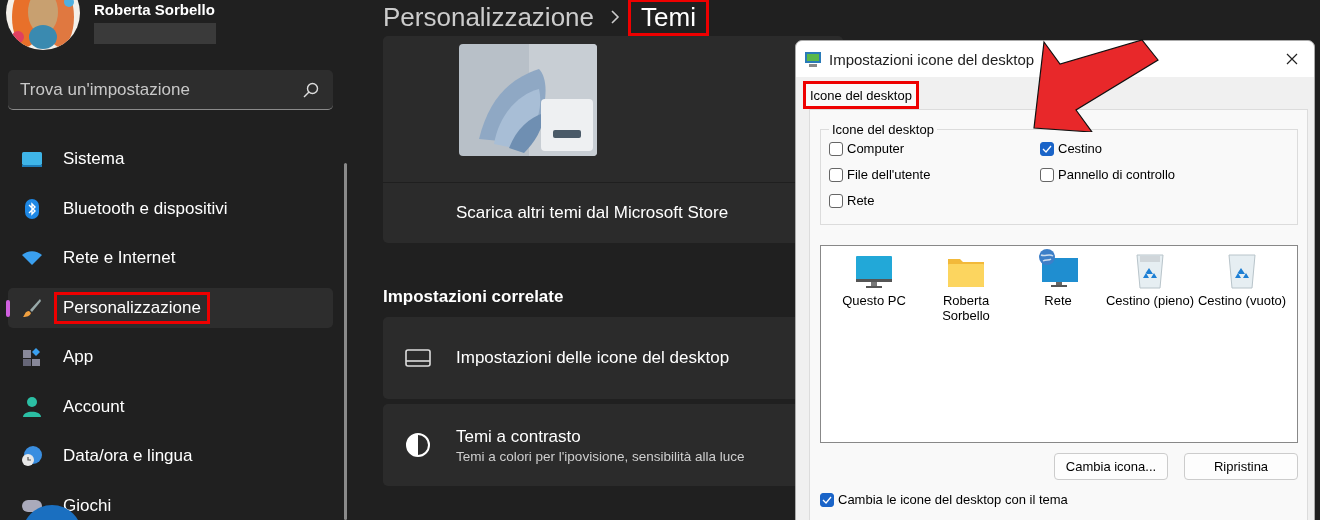 The width and height of the screenshot is (1320, 520). Describe the element at coordinates (94, 159) in the screenshot. I see `sidebar-item-label: Sistema` at that location.